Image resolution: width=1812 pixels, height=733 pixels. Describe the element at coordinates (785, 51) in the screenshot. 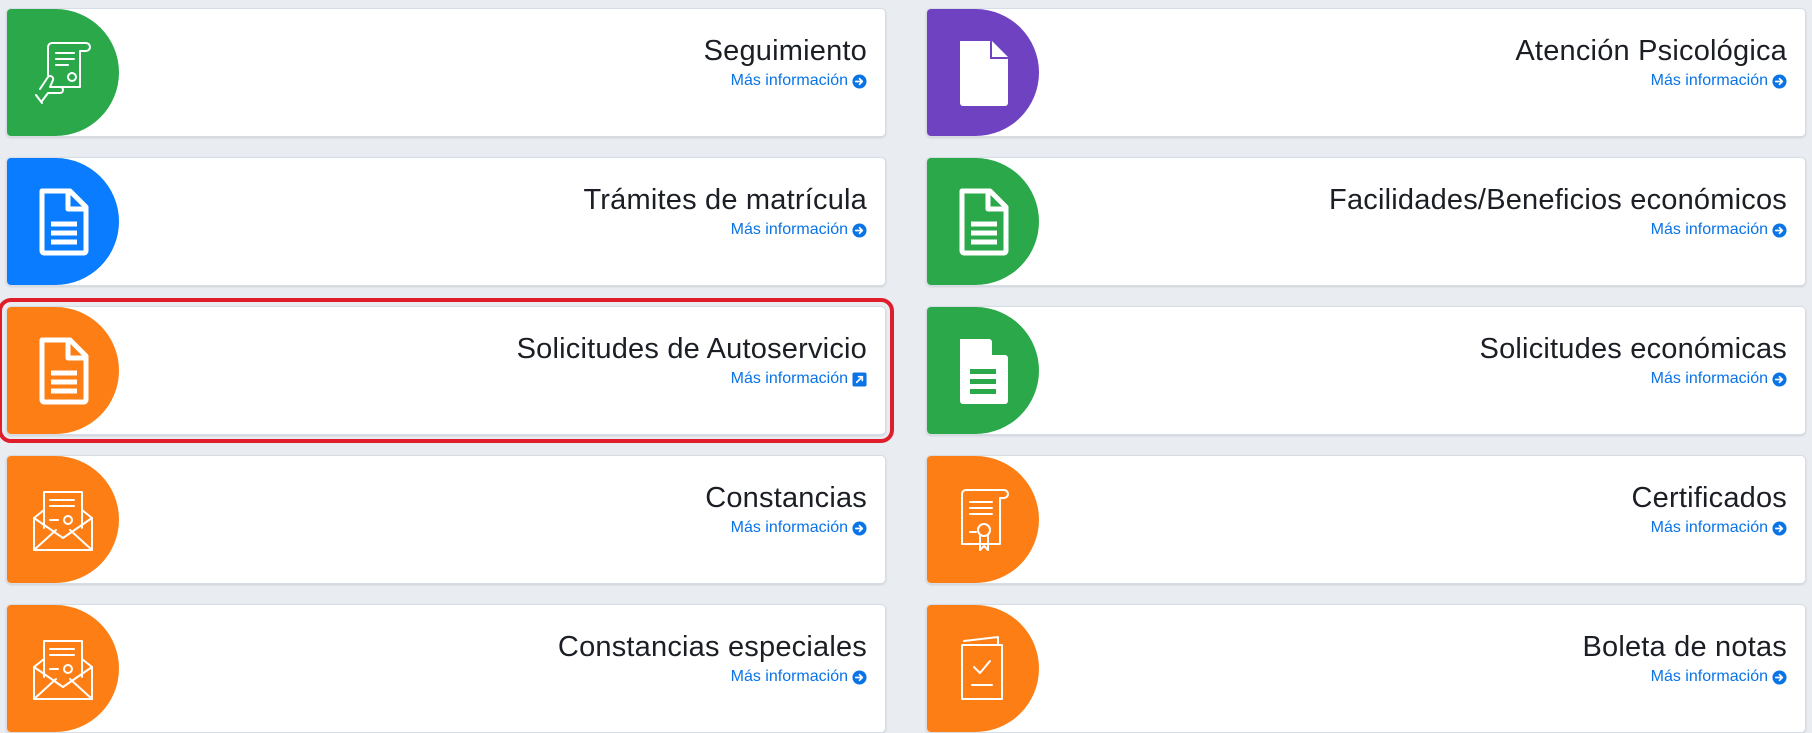

I see `card-title: Seguimiento` at that location.